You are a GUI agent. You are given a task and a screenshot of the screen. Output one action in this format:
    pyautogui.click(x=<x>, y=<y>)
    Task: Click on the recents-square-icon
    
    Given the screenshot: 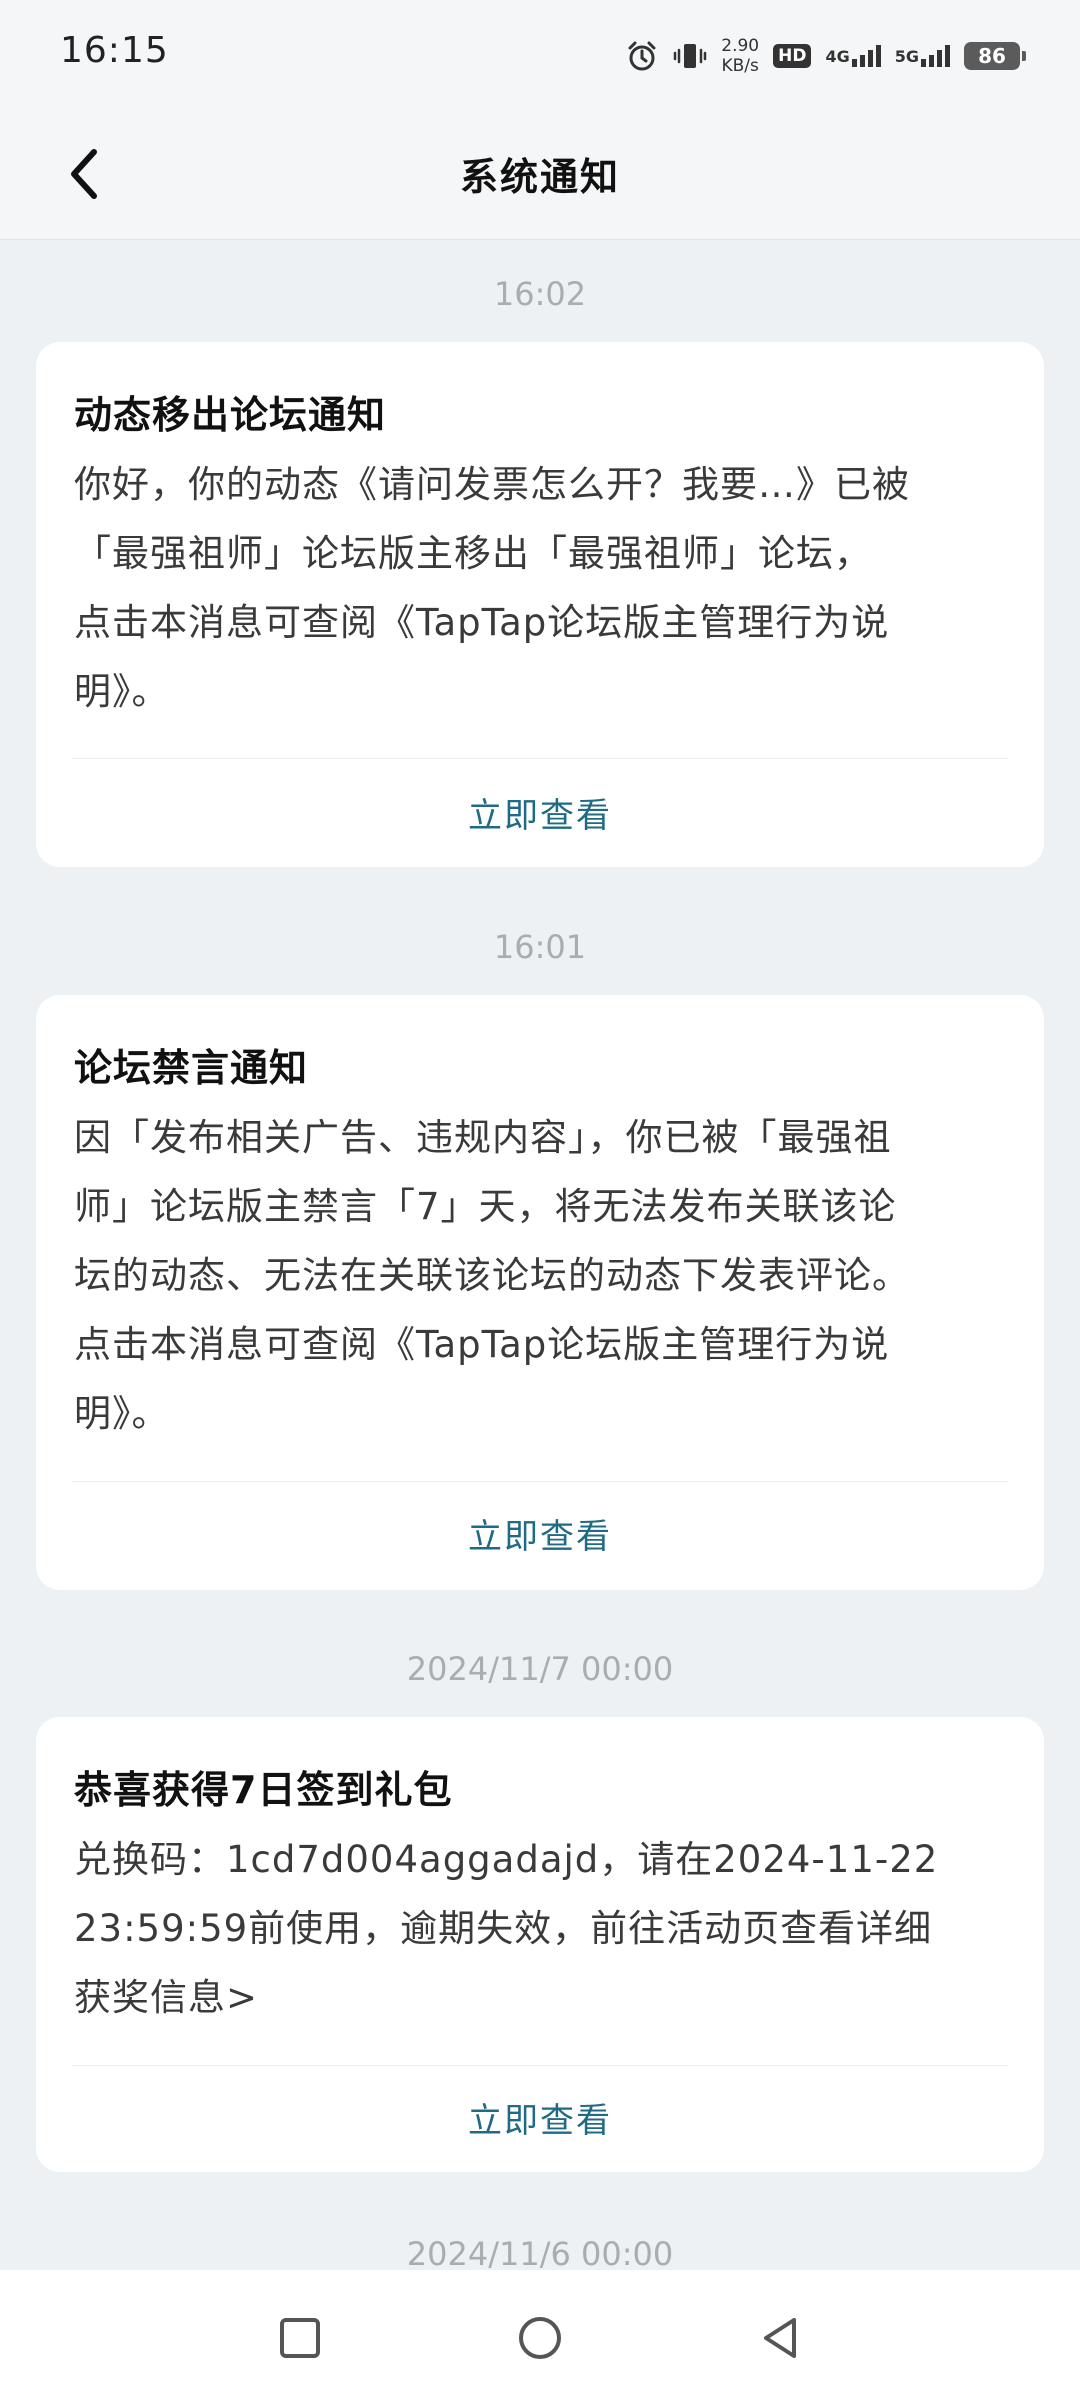 What is the action you would take?
    pyautogui.click(x=300, y=2338)
    